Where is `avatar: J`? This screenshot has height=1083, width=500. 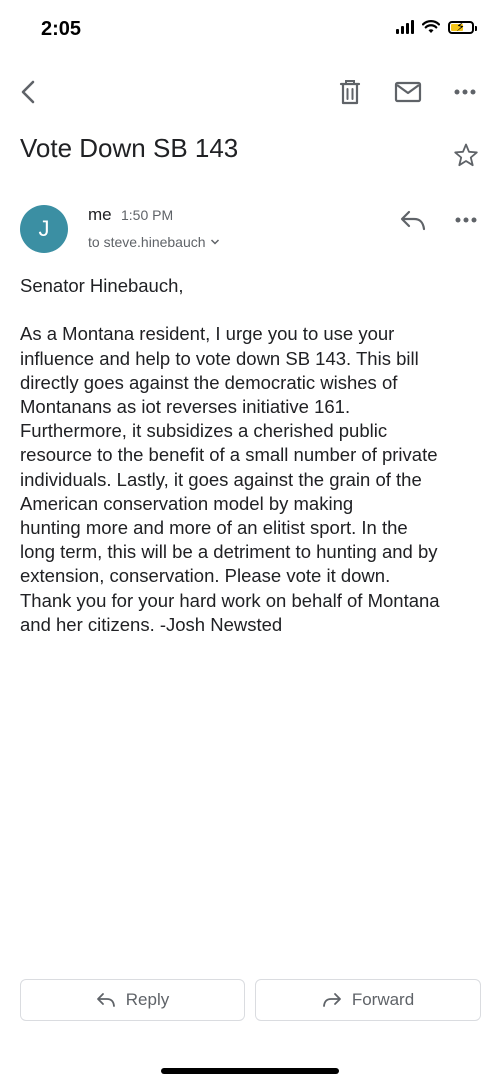
avatar: J is located at coordinates (44, 229).